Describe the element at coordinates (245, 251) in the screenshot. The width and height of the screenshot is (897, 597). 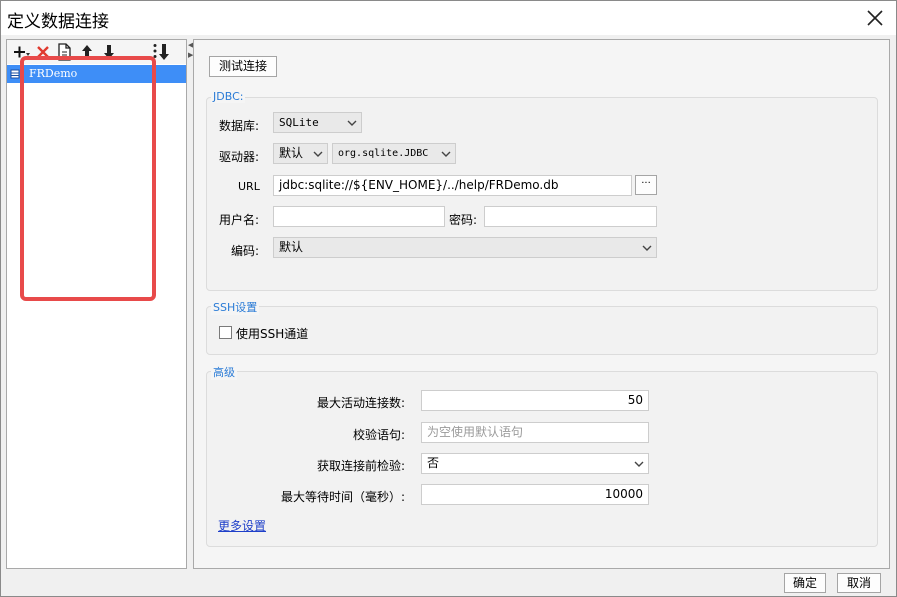
I see `encoding-label: 编码:` at that location.